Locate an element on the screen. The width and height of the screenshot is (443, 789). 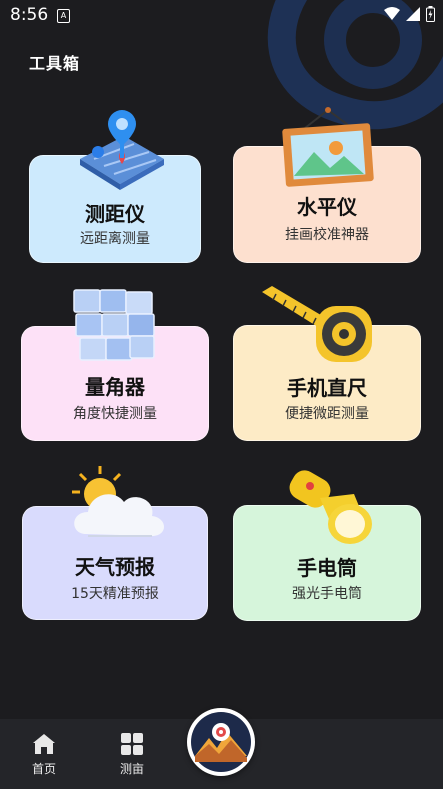
status-icons is located at coordinates (409, 14).